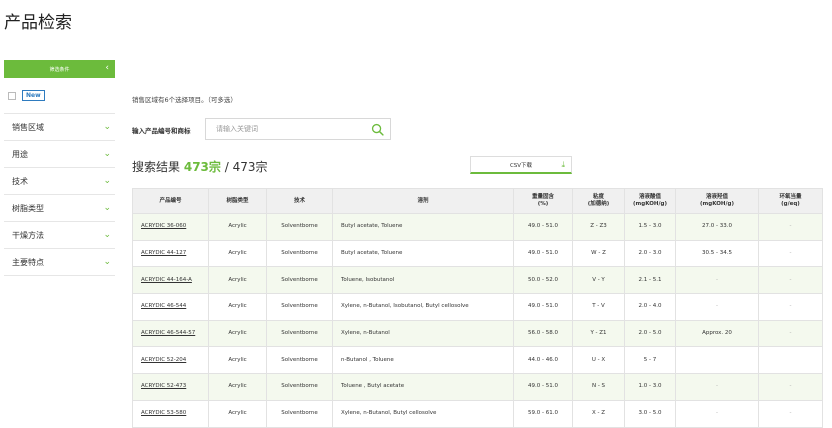  What do you see at coordinates (59, 96) in the screenshot?
I see `new-filter: New` at bounding box center [59, 96].